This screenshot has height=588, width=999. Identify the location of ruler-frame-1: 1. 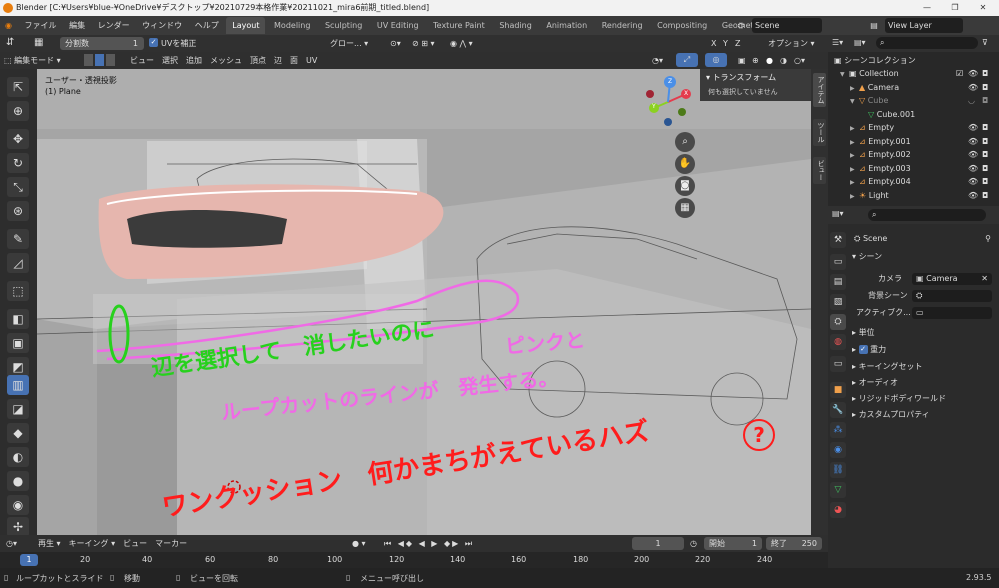
(29, 560).